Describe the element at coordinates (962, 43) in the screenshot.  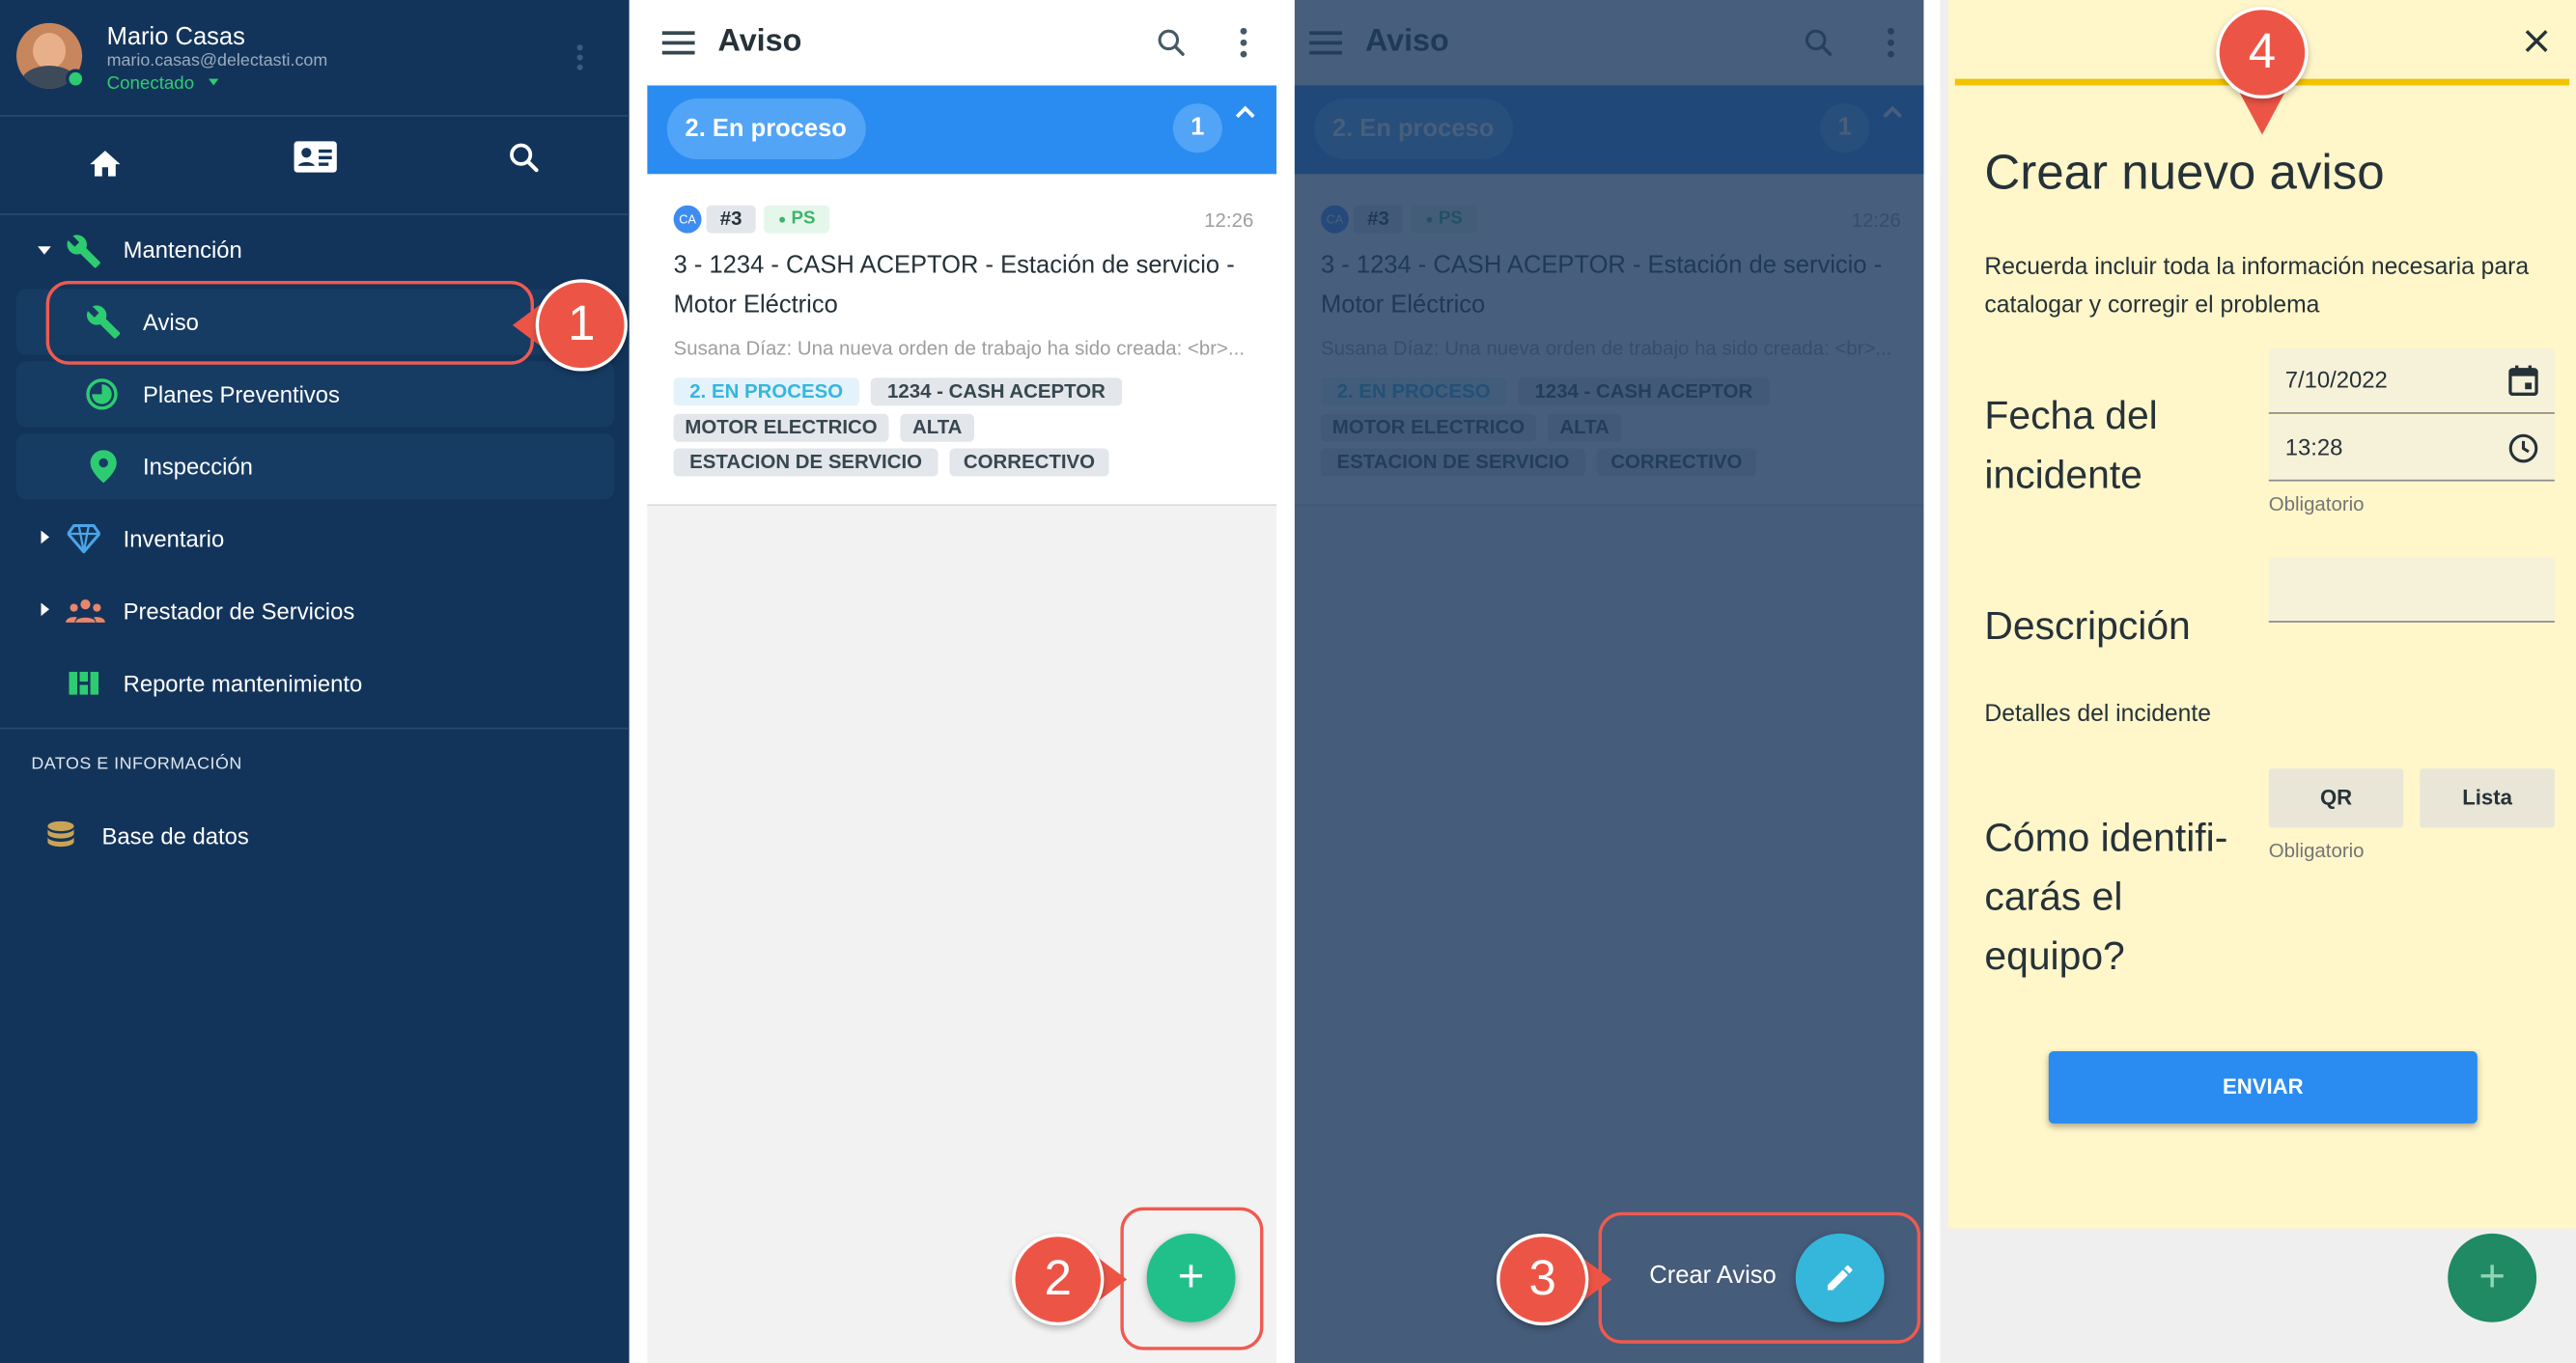
I see `app-bar: Aviso` at that location.